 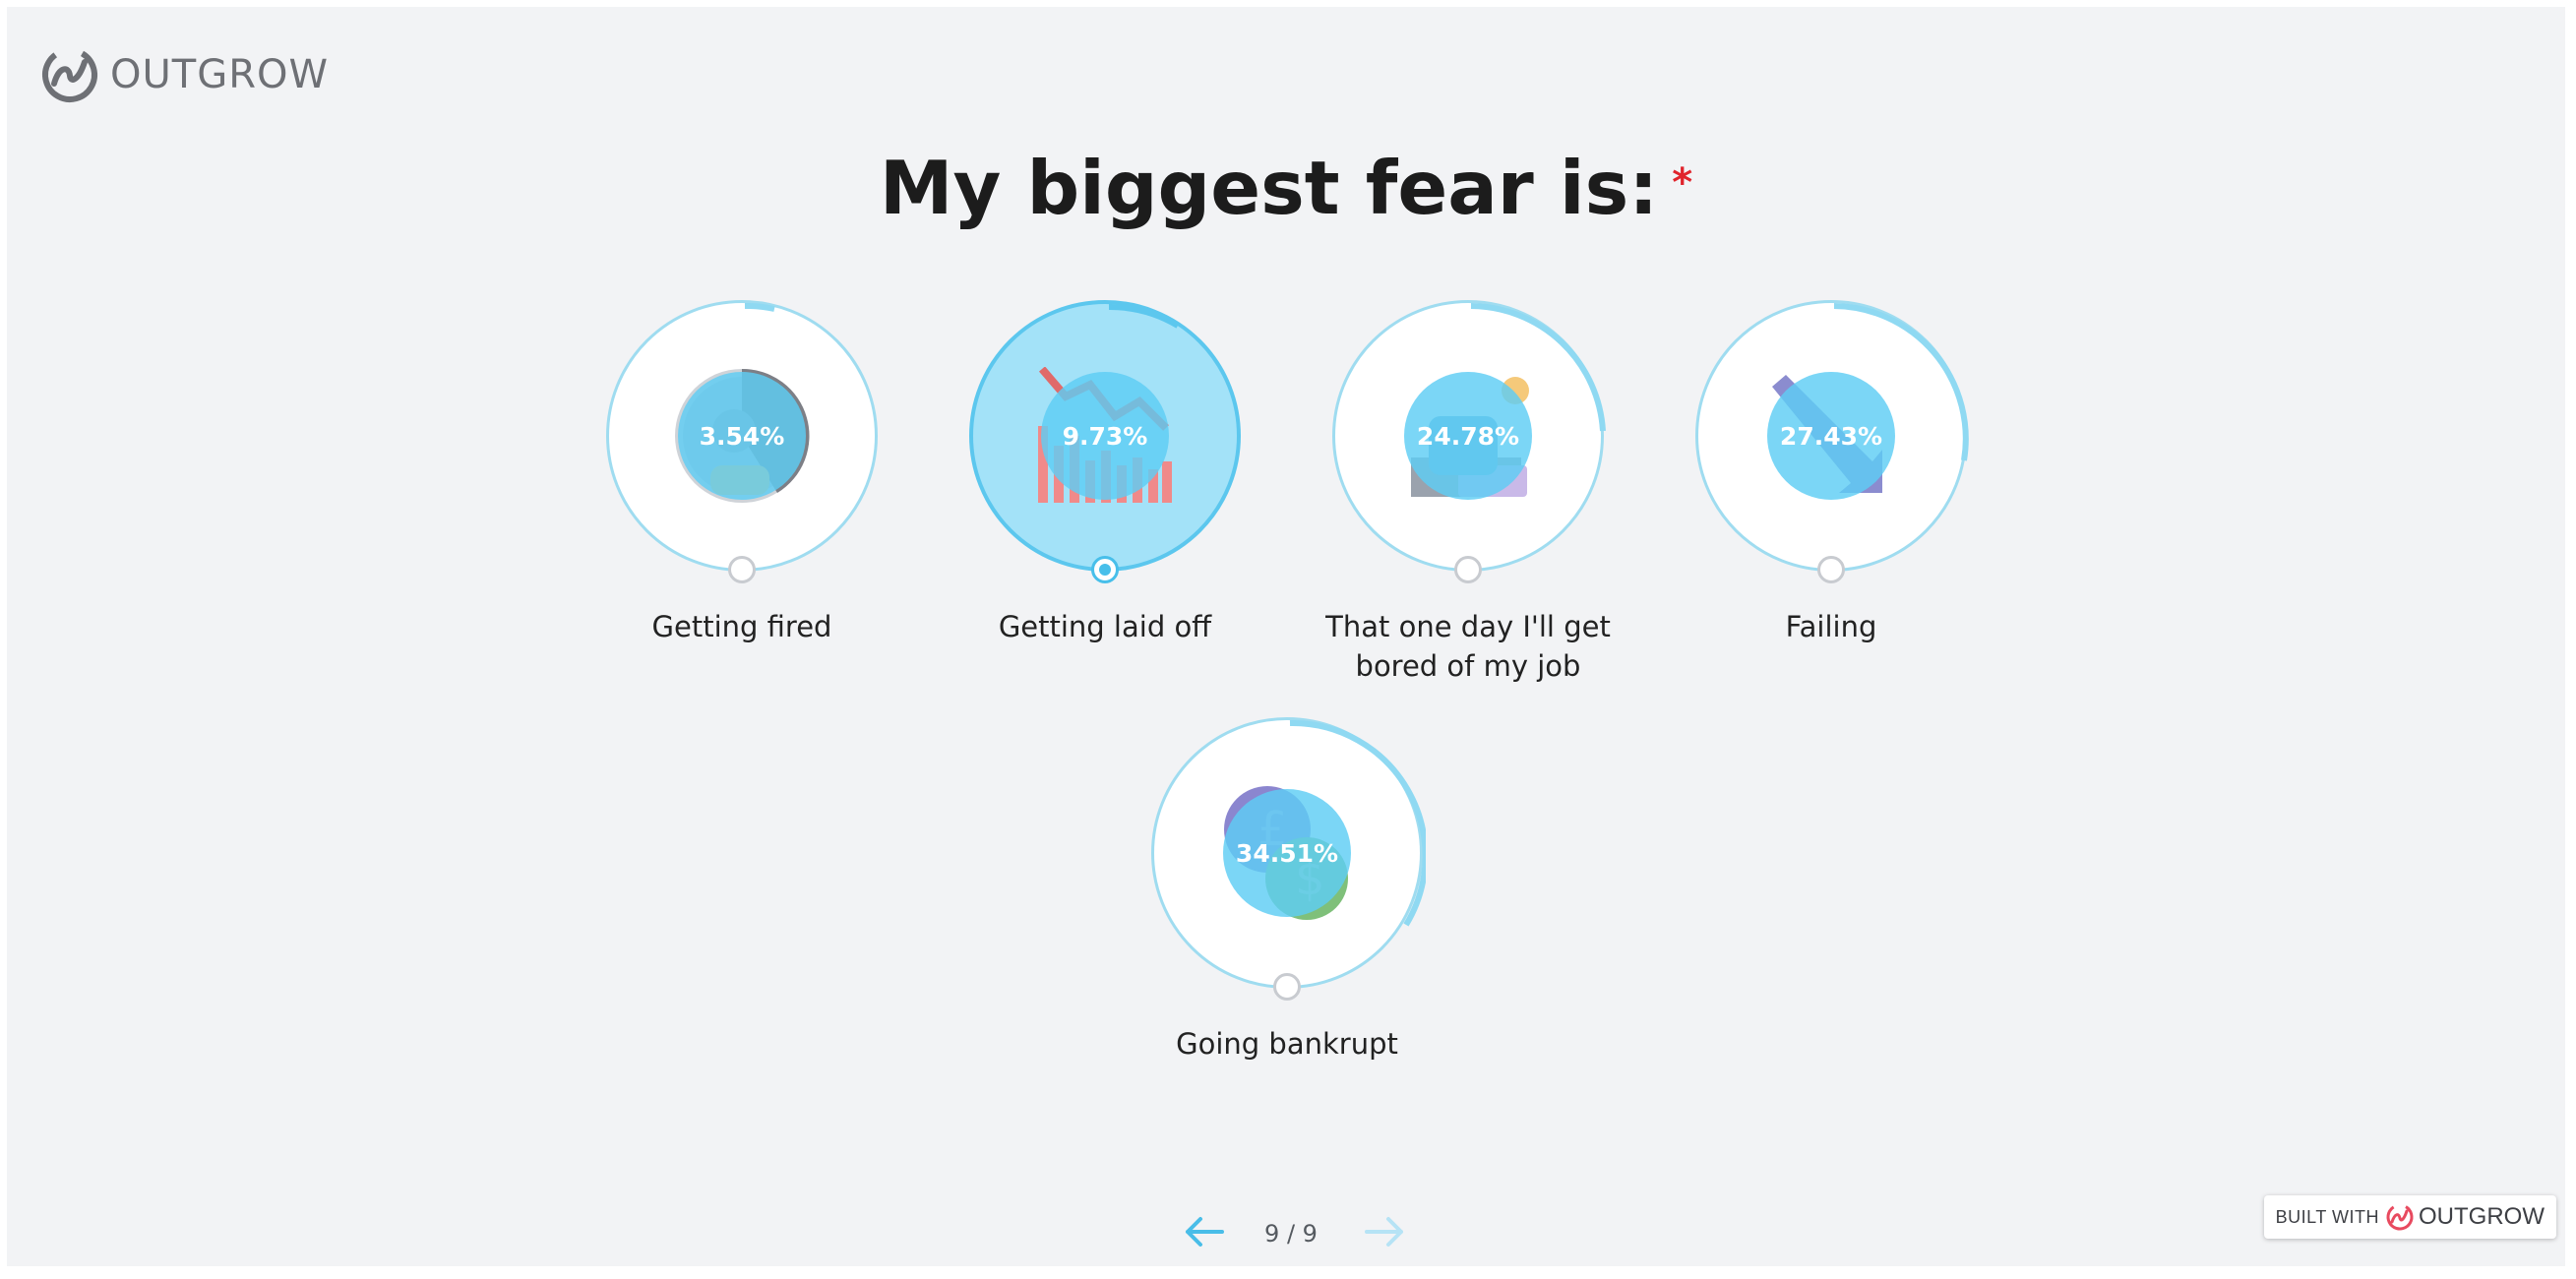 I want to click on person-icon: 3.54%, so click(x=742, y=436).